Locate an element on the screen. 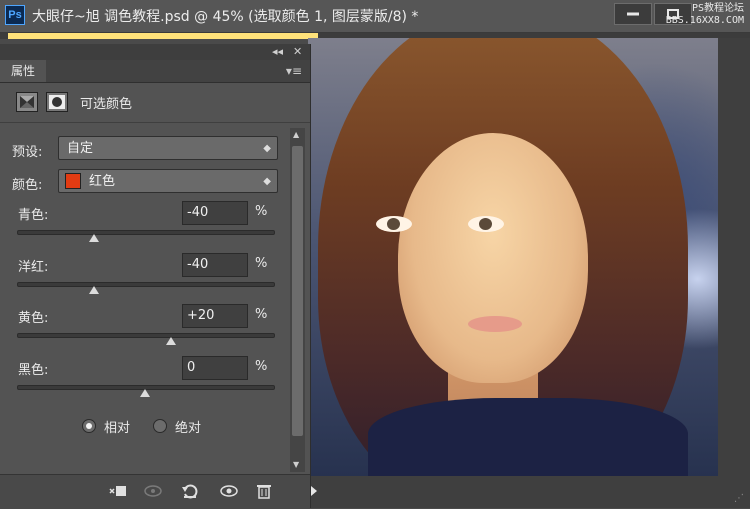  minimize-icon is located at coordinates (633, 14).